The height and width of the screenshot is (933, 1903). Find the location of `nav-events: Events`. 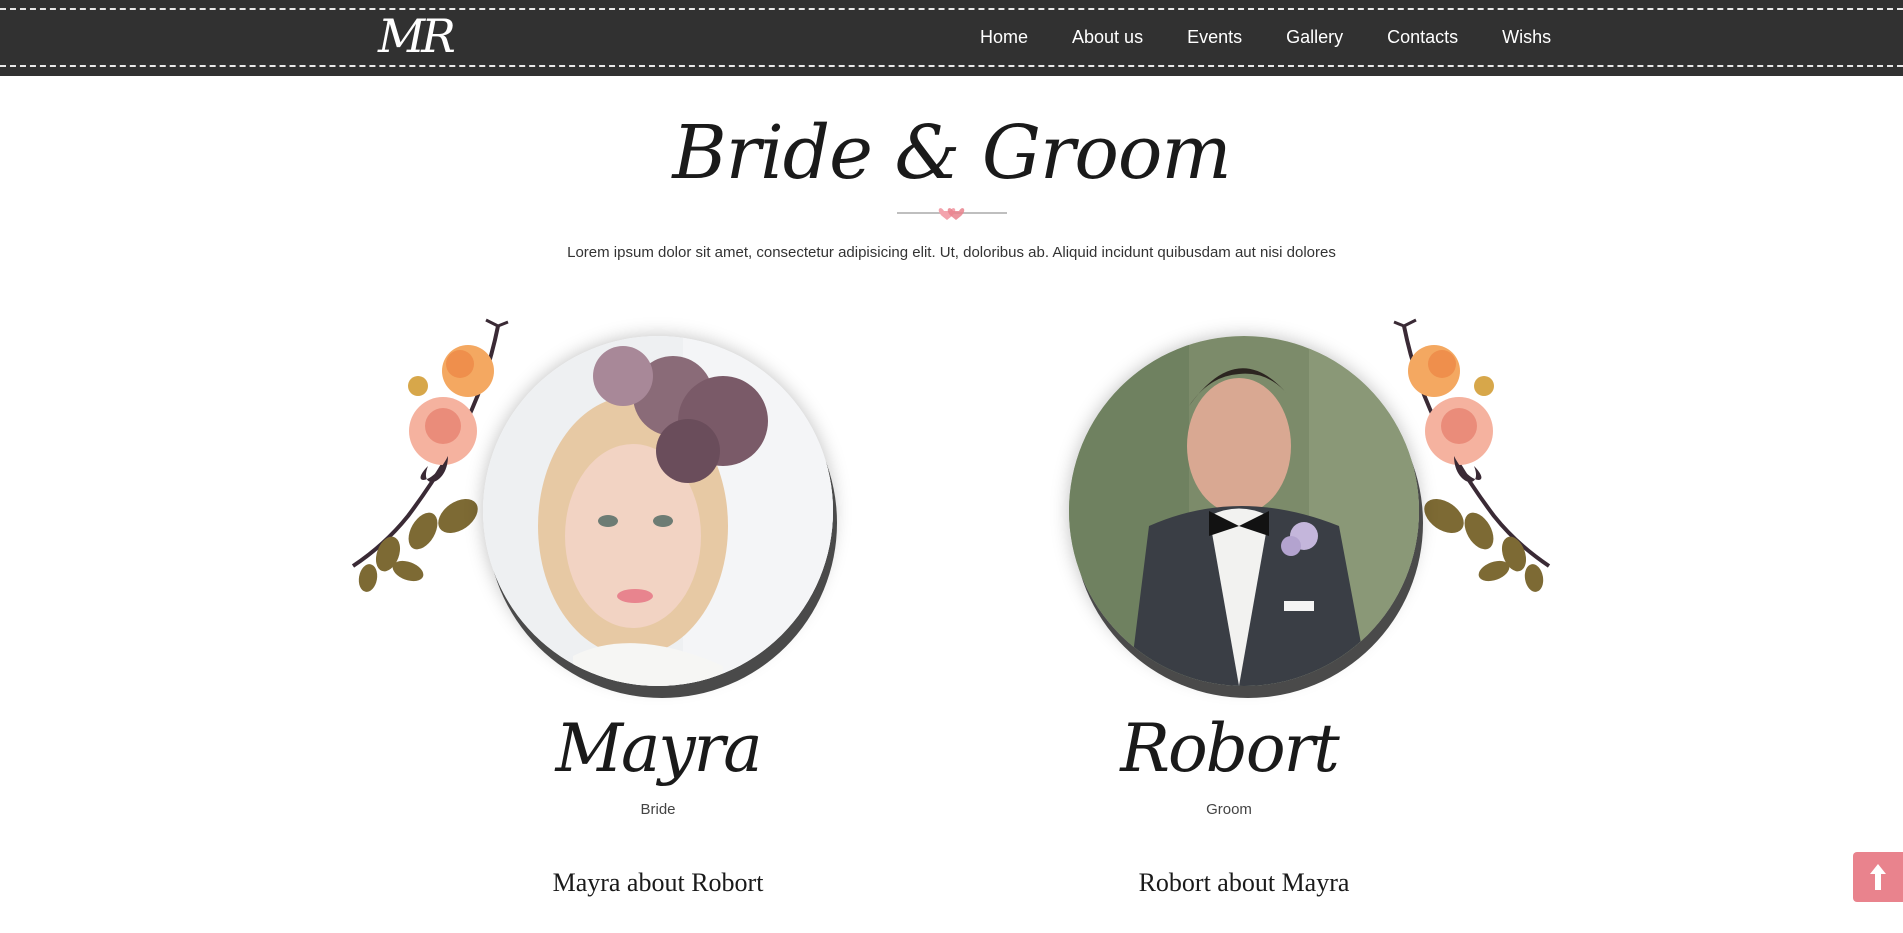

nav-events: Events is located at coordinates (1214, 37).